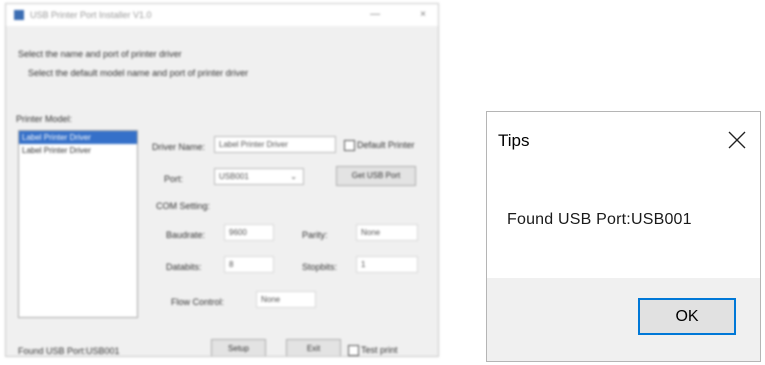  What do you see at coordinates (186, 235) in the screenshot?
I see `baudrate-label: Baudrate:` at bounding box center [186, 235].